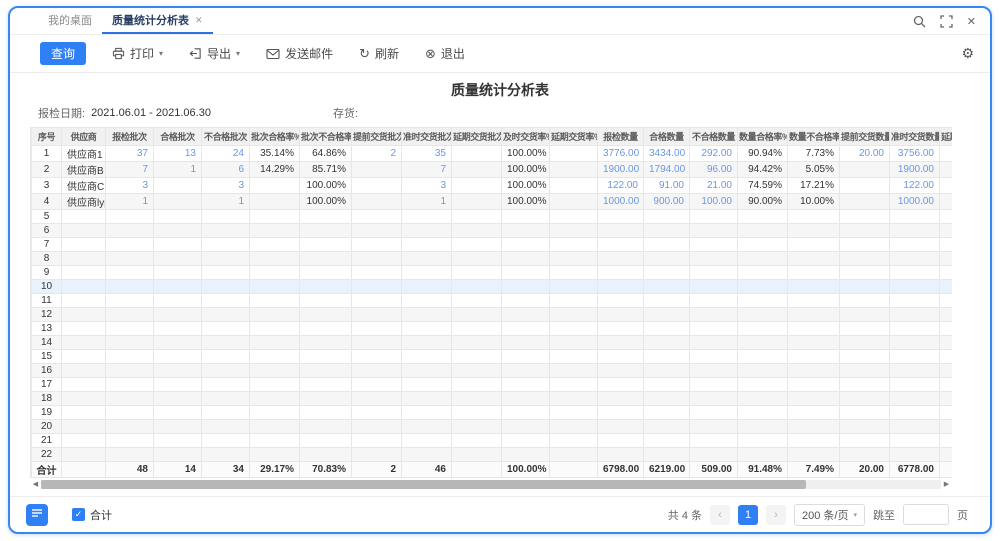 This screenshot has height=541, width=1000. What do you see at coordinates (379, 53) in the screenshot?
I see `refresh-button: ↻ 刷新` at bounding box center [379, 53].